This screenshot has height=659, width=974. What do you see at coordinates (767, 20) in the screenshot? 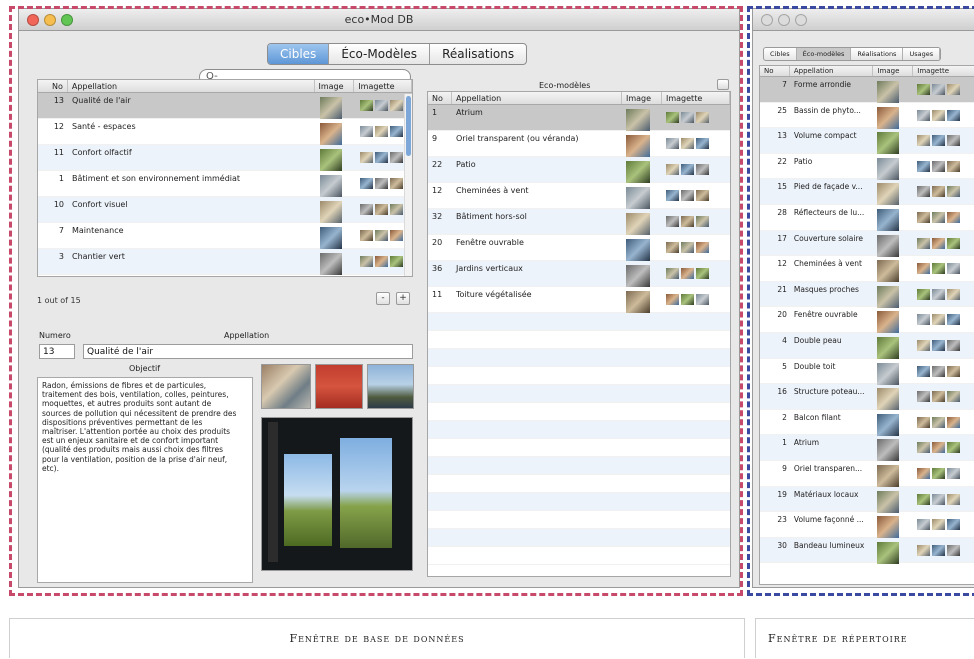
I see `close-button` at bounding box center [767, 20].